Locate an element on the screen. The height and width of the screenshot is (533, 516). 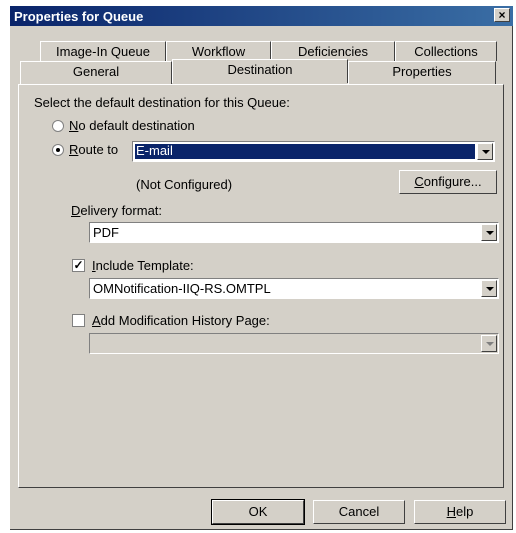
template-dropdown-arrow-icon is located at coordinates (489, 288).